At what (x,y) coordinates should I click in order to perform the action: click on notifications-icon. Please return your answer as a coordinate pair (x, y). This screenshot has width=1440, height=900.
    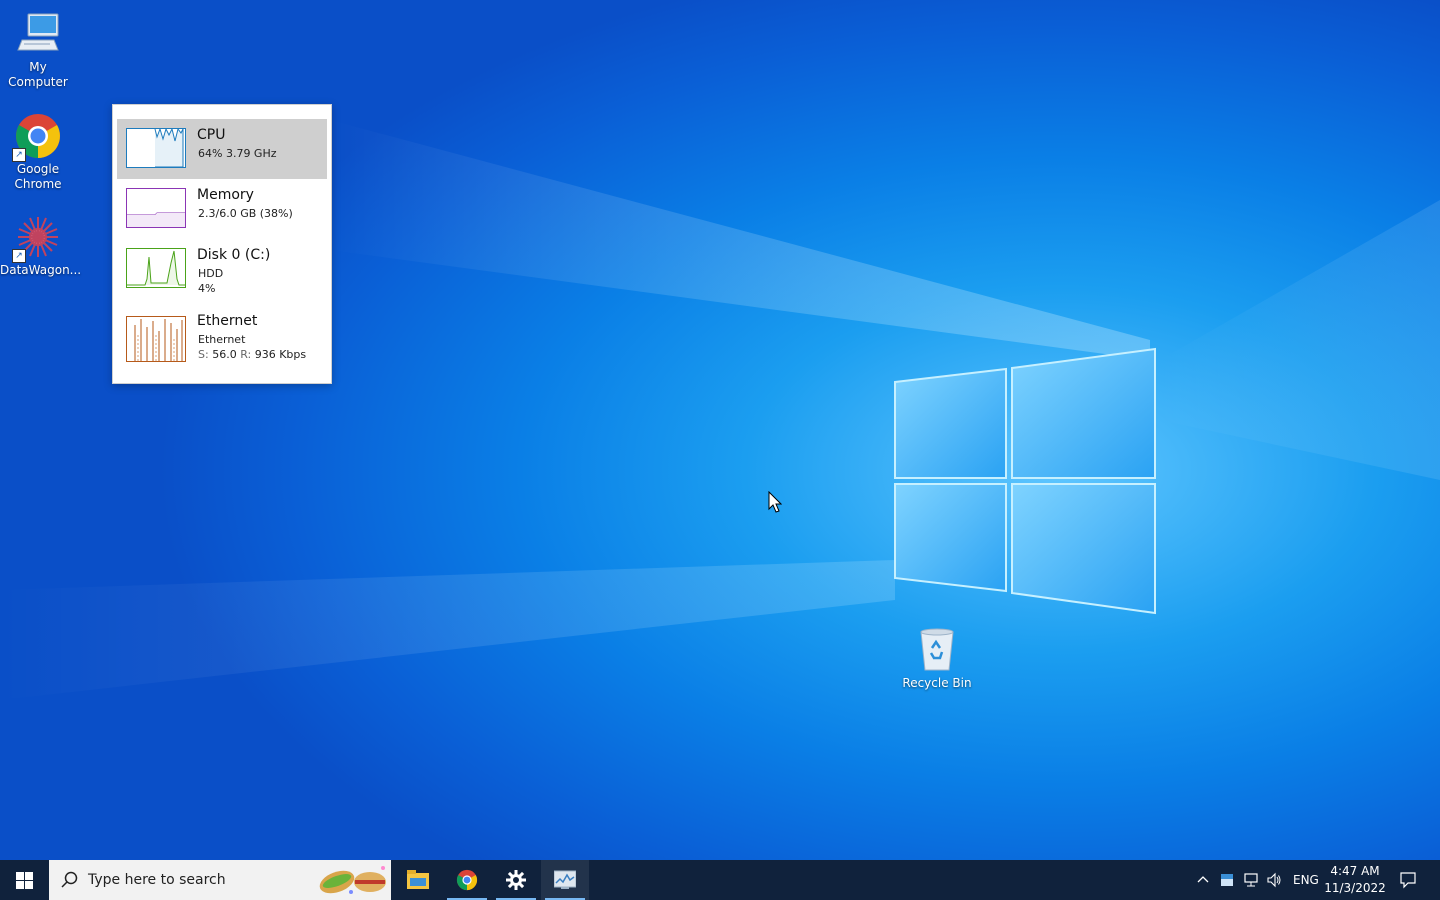
    Looking at the image, I should click on (1408, 880).